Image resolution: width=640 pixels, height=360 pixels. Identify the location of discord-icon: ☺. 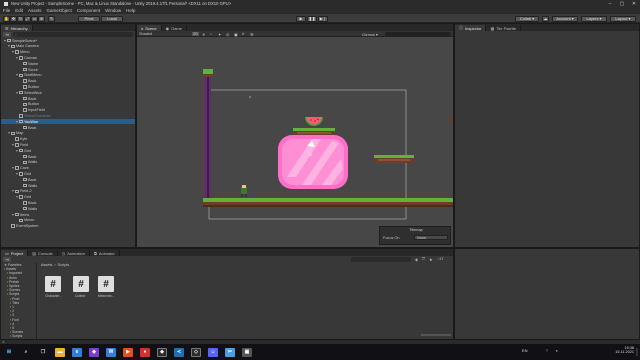
(213, 352).